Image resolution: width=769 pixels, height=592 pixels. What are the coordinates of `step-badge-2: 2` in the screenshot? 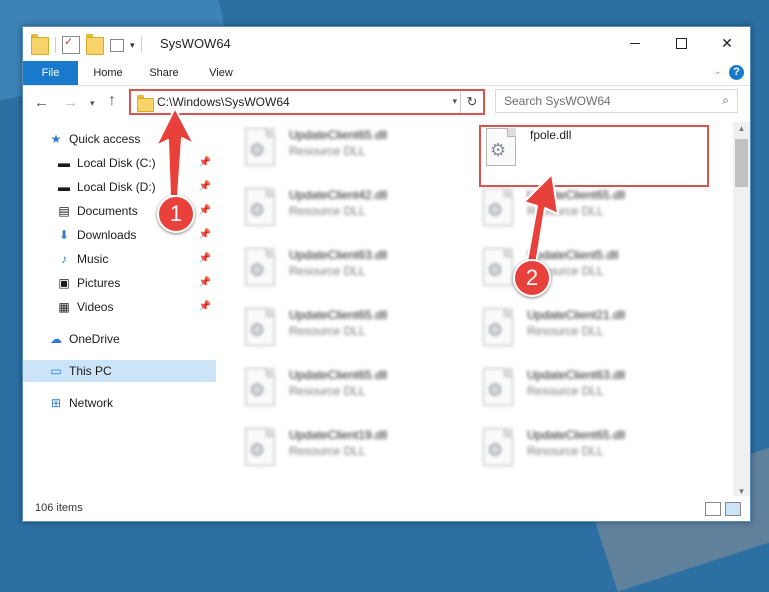 It's located at (532, 278).